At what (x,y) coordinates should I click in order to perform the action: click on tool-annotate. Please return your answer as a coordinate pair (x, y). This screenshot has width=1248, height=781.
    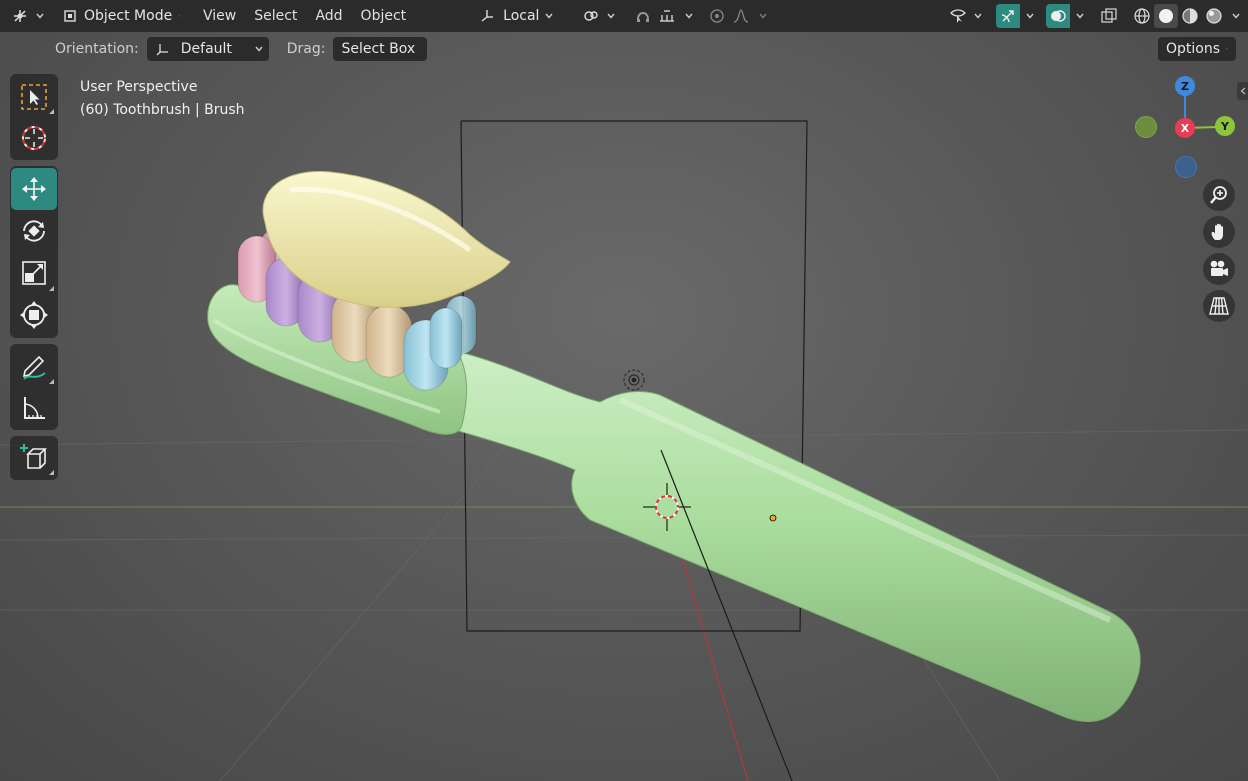
    Looking at the image, I should click on (34, 366).